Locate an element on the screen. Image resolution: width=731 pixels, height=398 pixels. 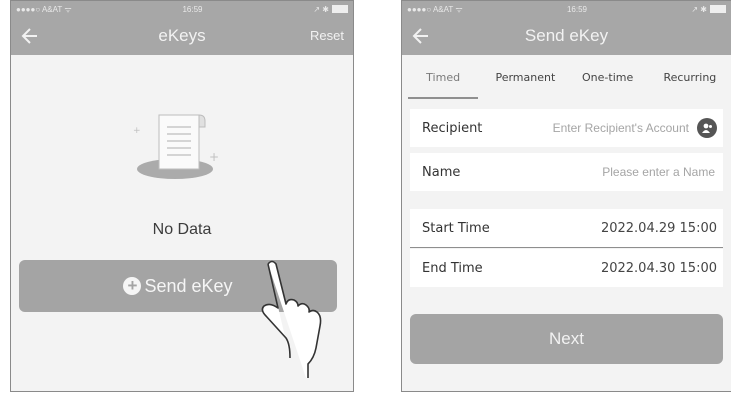
row-divider is located at coordinates (566, 247).